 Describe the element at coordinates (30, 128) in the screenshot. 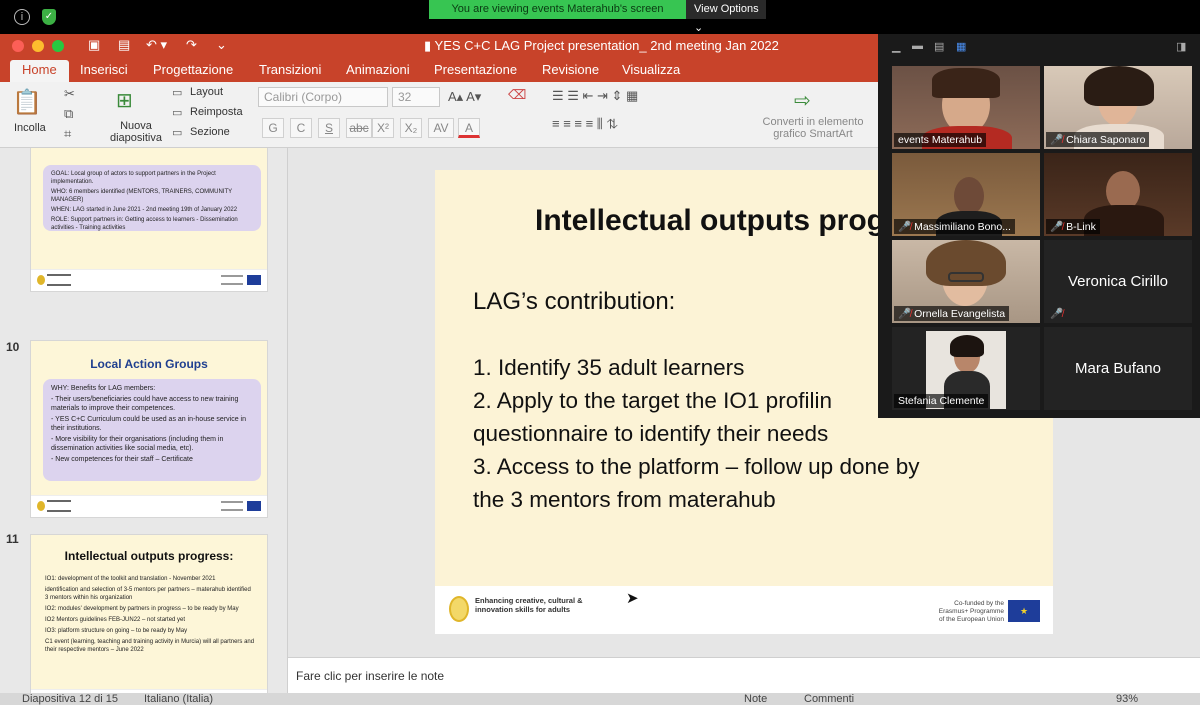

I see `paste-button: Incolla` at that location.